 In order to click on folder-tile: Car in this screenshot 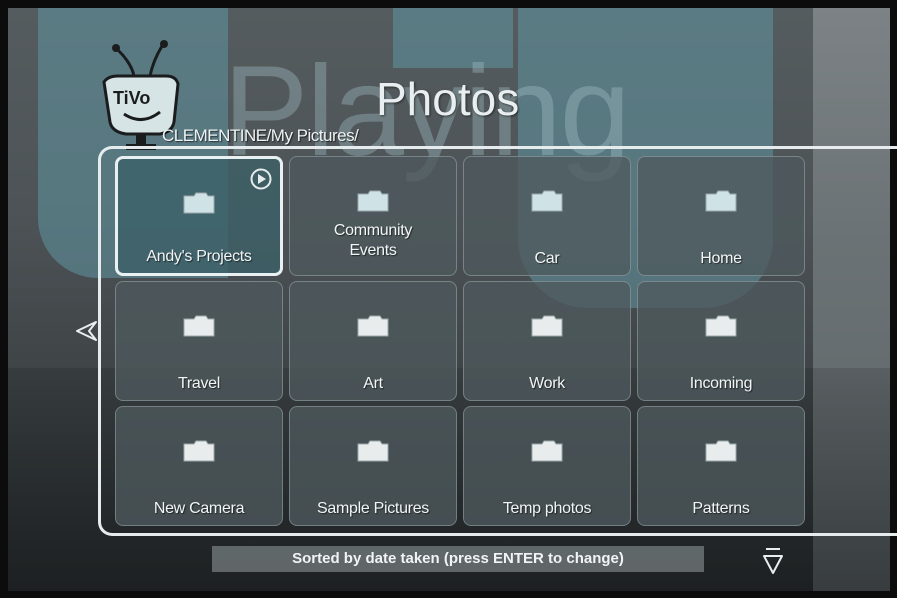, I will do `click(547, 216)`.